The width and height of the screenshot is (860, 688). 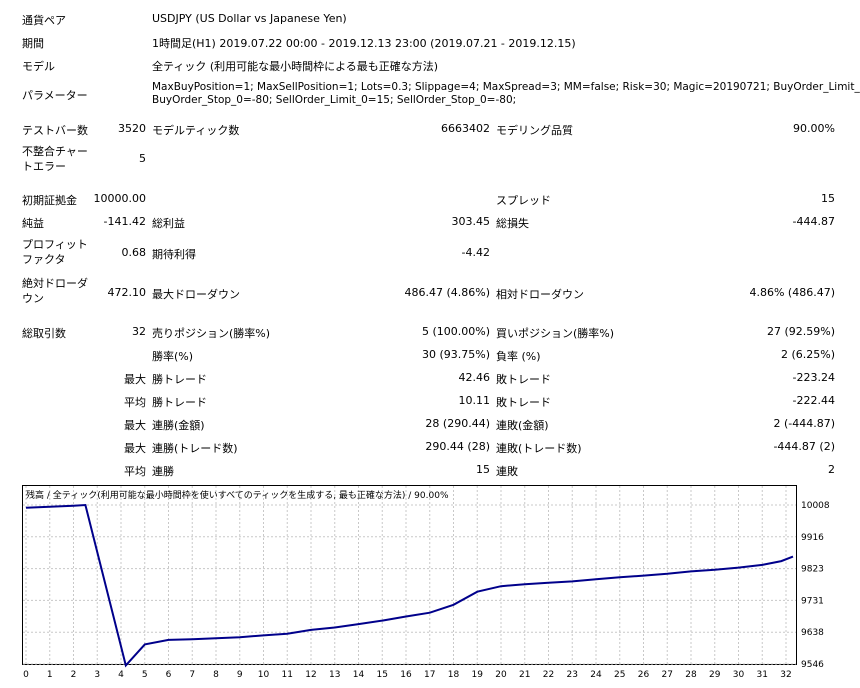 I want to click on chart-x-tick-label: 3, so click(x=97, y=675).